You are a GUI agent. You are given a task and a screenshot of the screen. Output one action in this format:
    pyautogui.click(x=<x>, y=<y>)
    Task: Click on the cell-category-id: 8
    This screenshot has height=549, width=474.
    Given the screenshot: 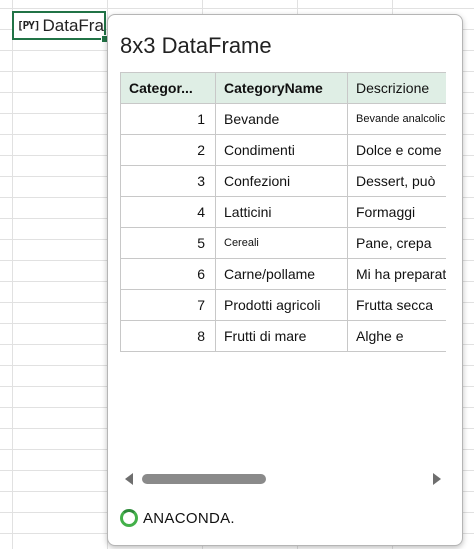 What is the action you would take?
    pyautogui.click(x=168, y=336)
    